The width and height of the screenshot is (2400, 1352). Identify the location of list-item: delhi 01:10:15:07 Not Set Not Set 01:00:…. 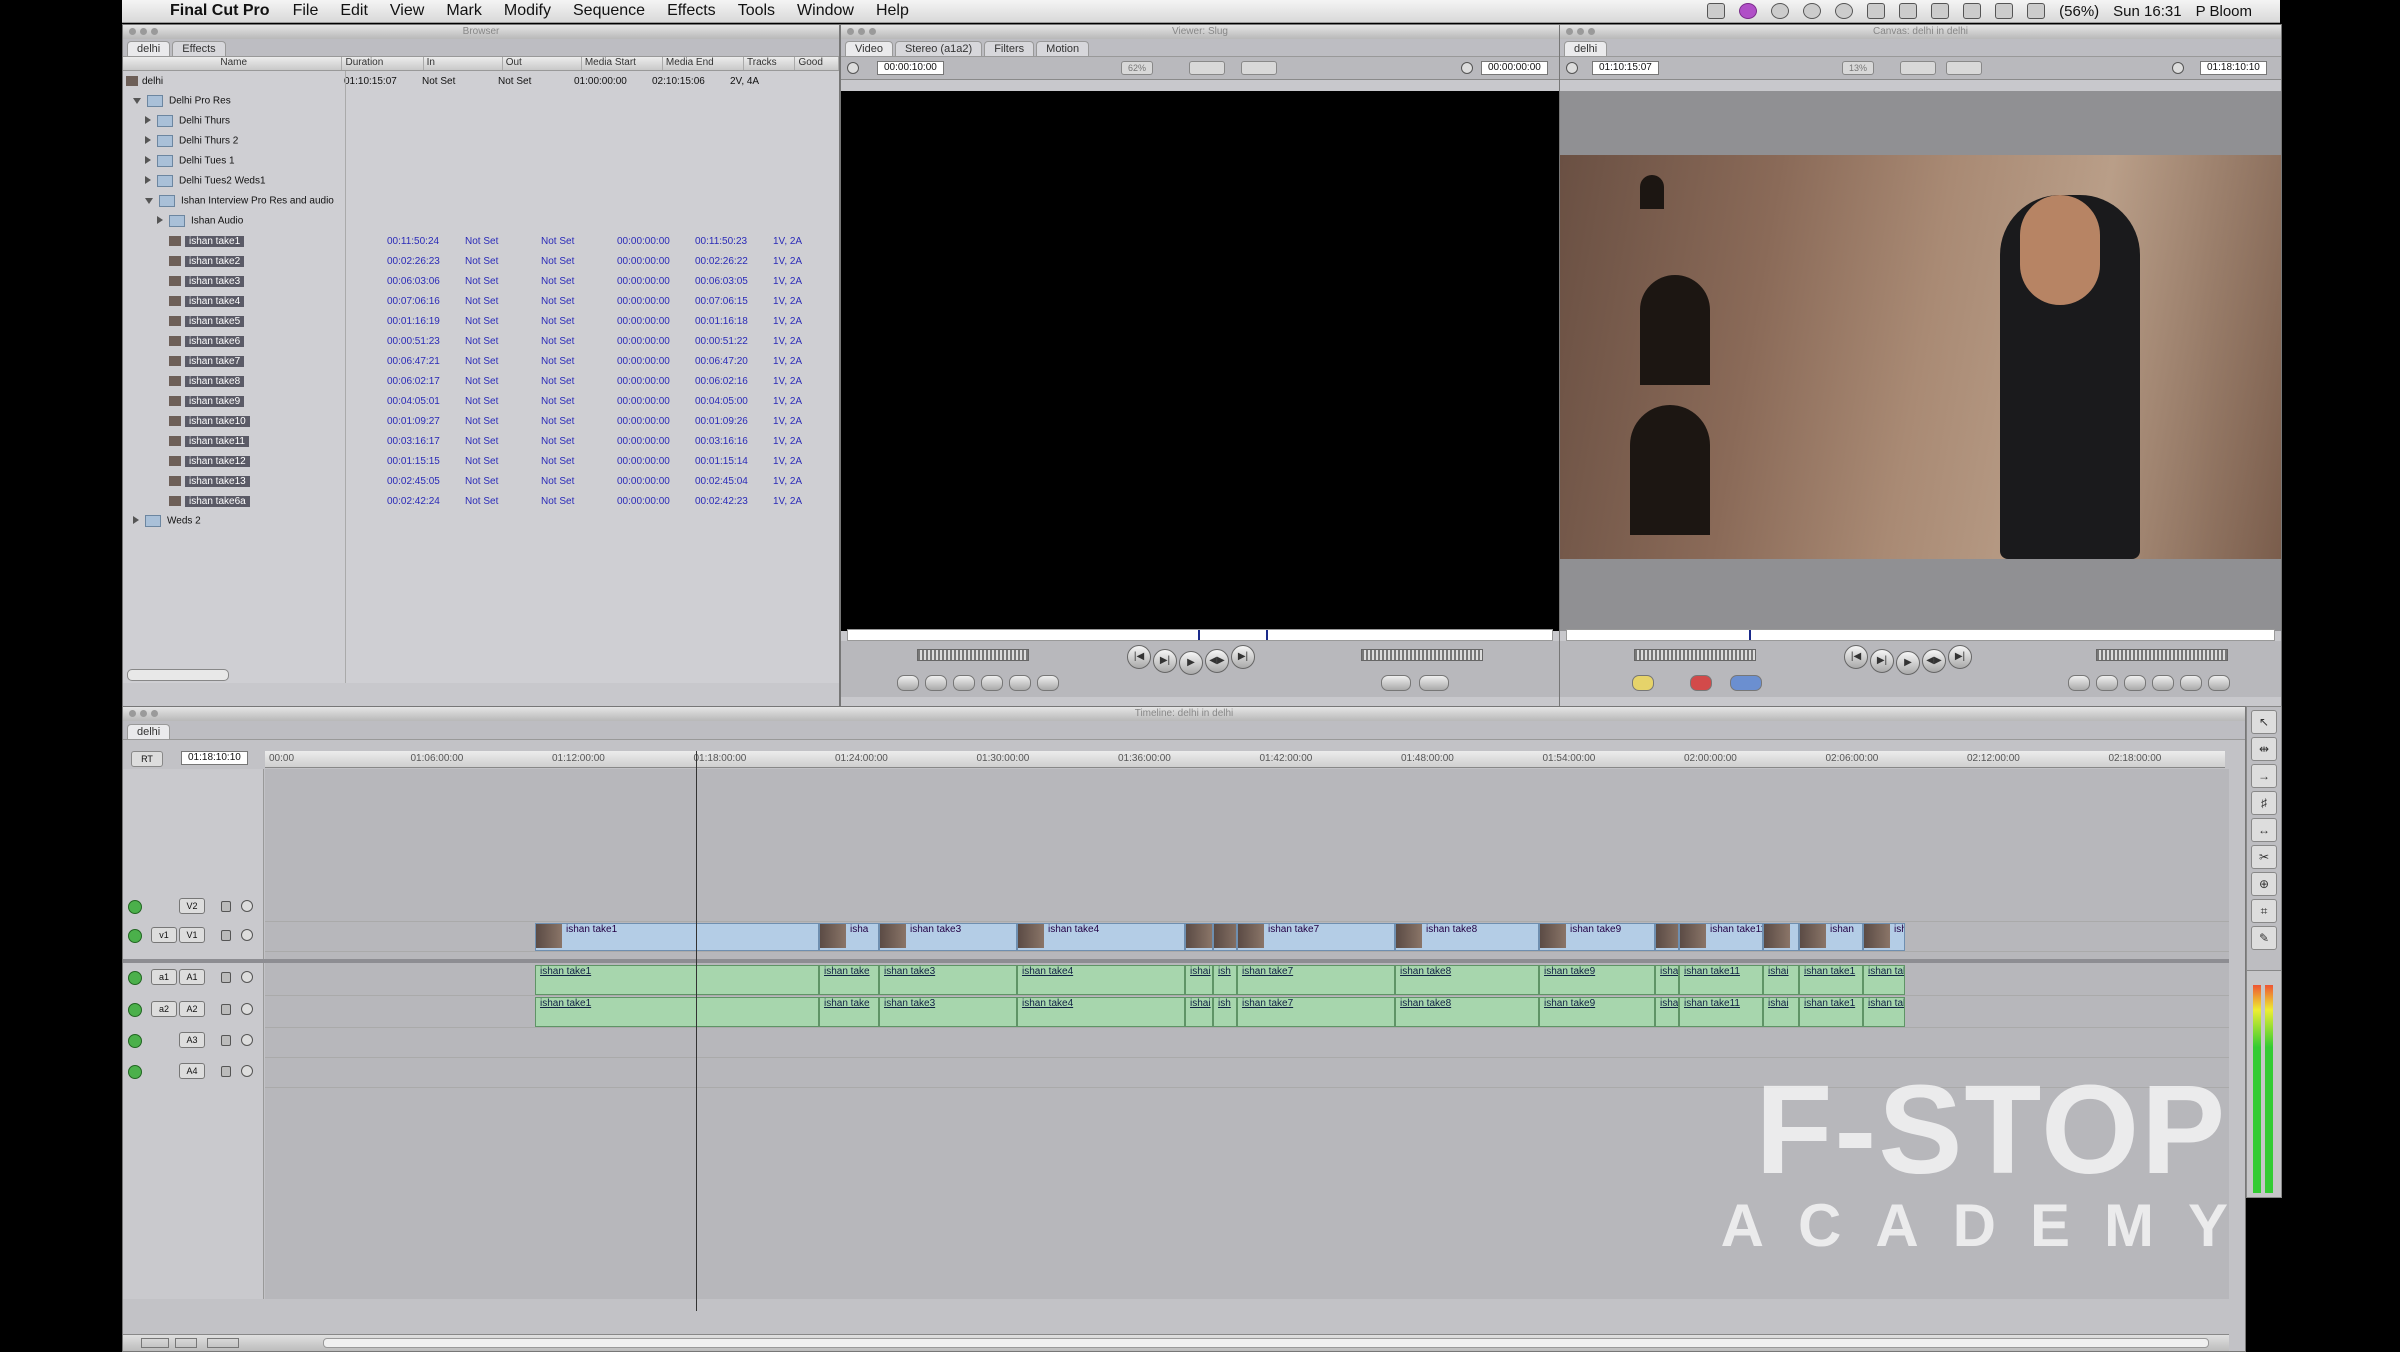
(481, 81).